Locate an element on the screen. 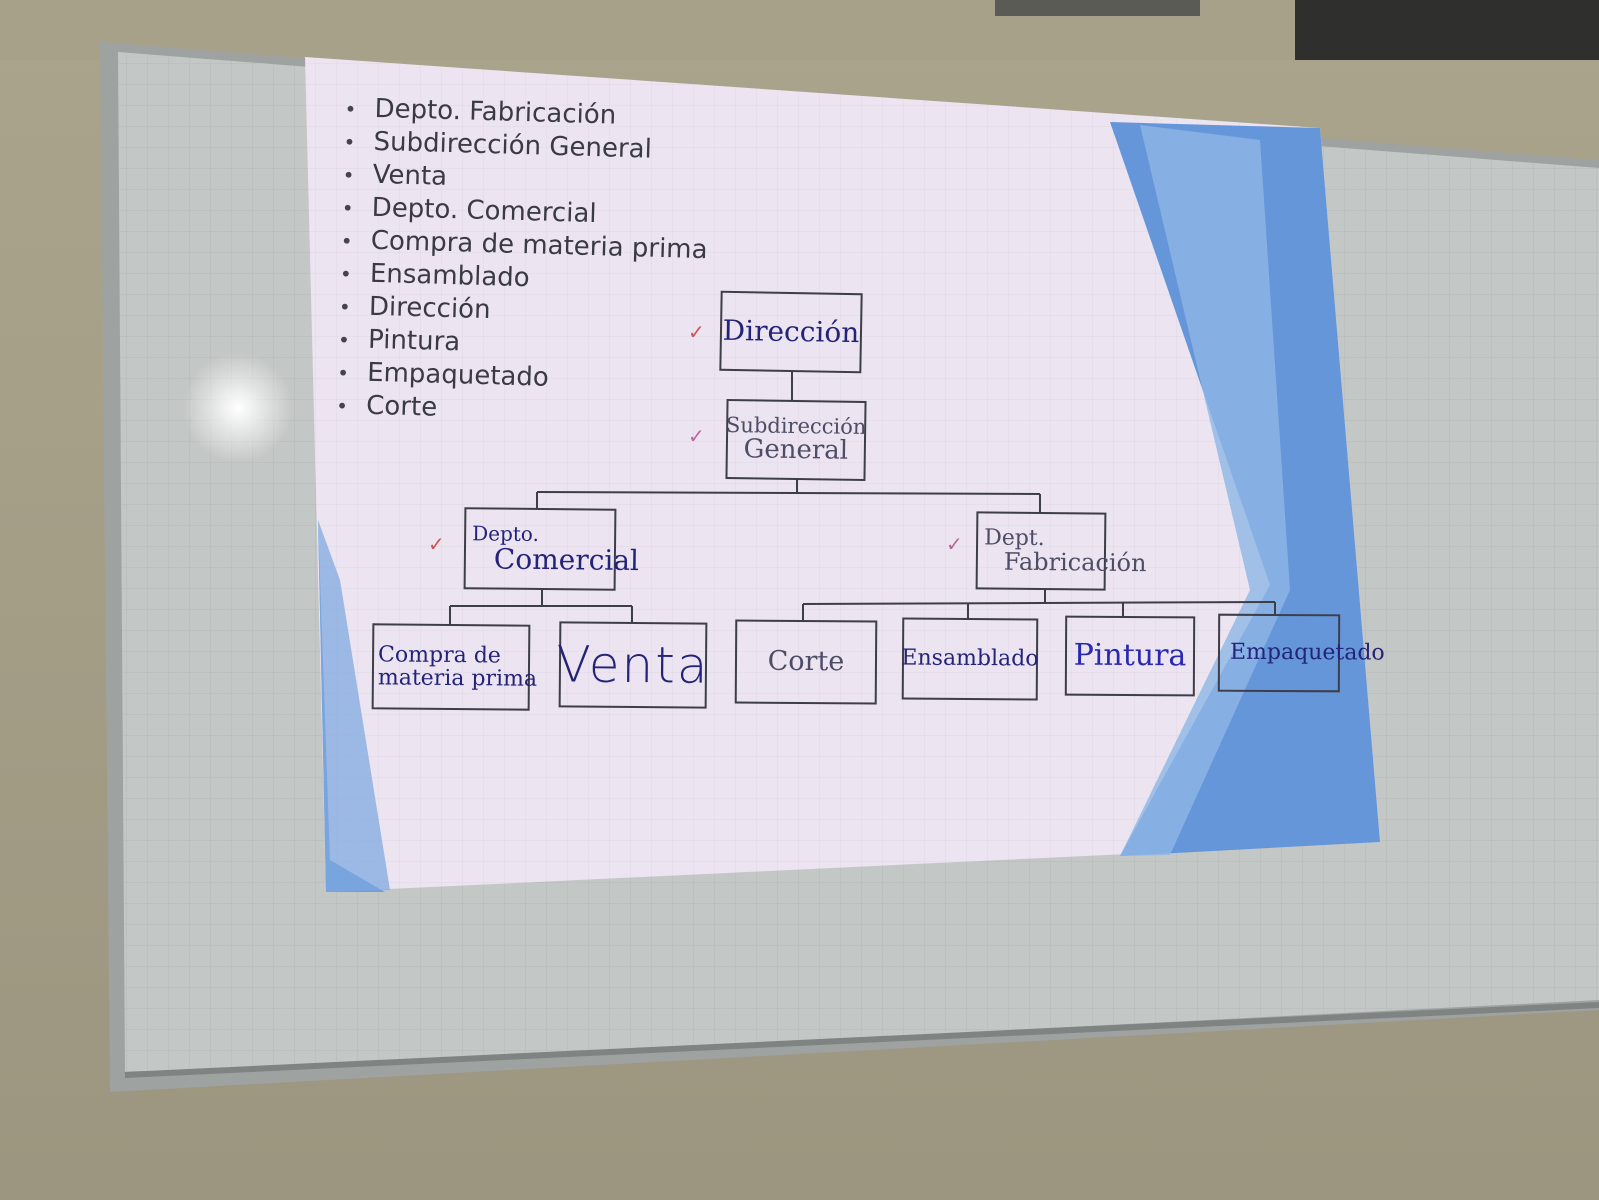  org-node-pintura: Pintura is located at coordinates (1130, 656).